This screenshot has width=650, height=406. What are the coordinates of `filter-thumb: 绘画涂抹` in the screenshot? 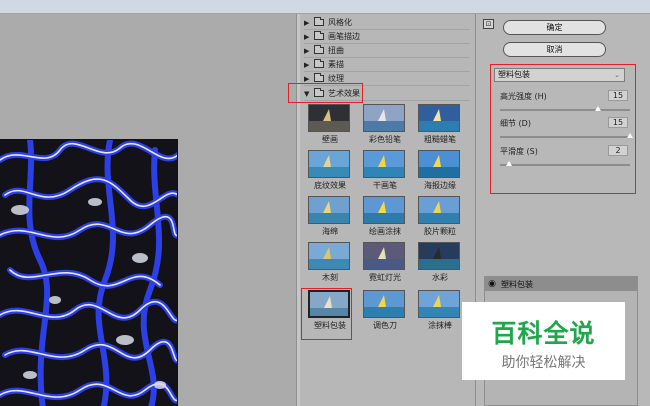 It's located at (385, 217).